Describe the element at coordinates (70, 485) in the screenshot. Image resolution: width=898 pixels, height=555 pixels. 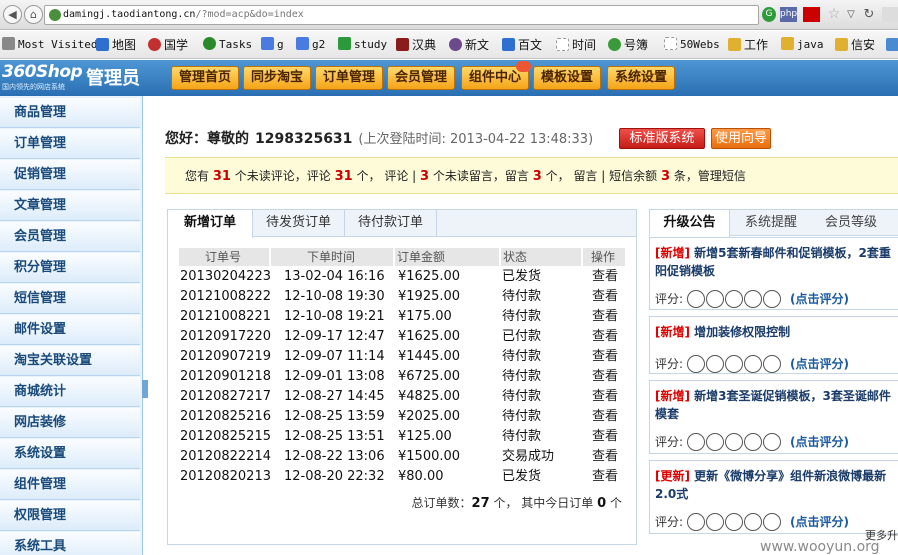
I see `sidebar-item-components: 组件管理` at that location.